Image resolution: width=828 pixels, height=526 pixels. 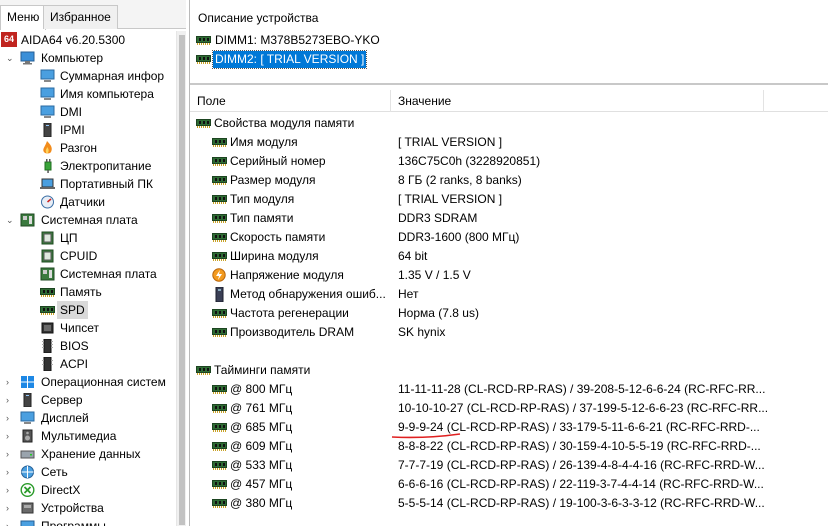 I want to click on table-row: Тип модуля [ TRIAL VERSION ], so click(x=509, y=199).